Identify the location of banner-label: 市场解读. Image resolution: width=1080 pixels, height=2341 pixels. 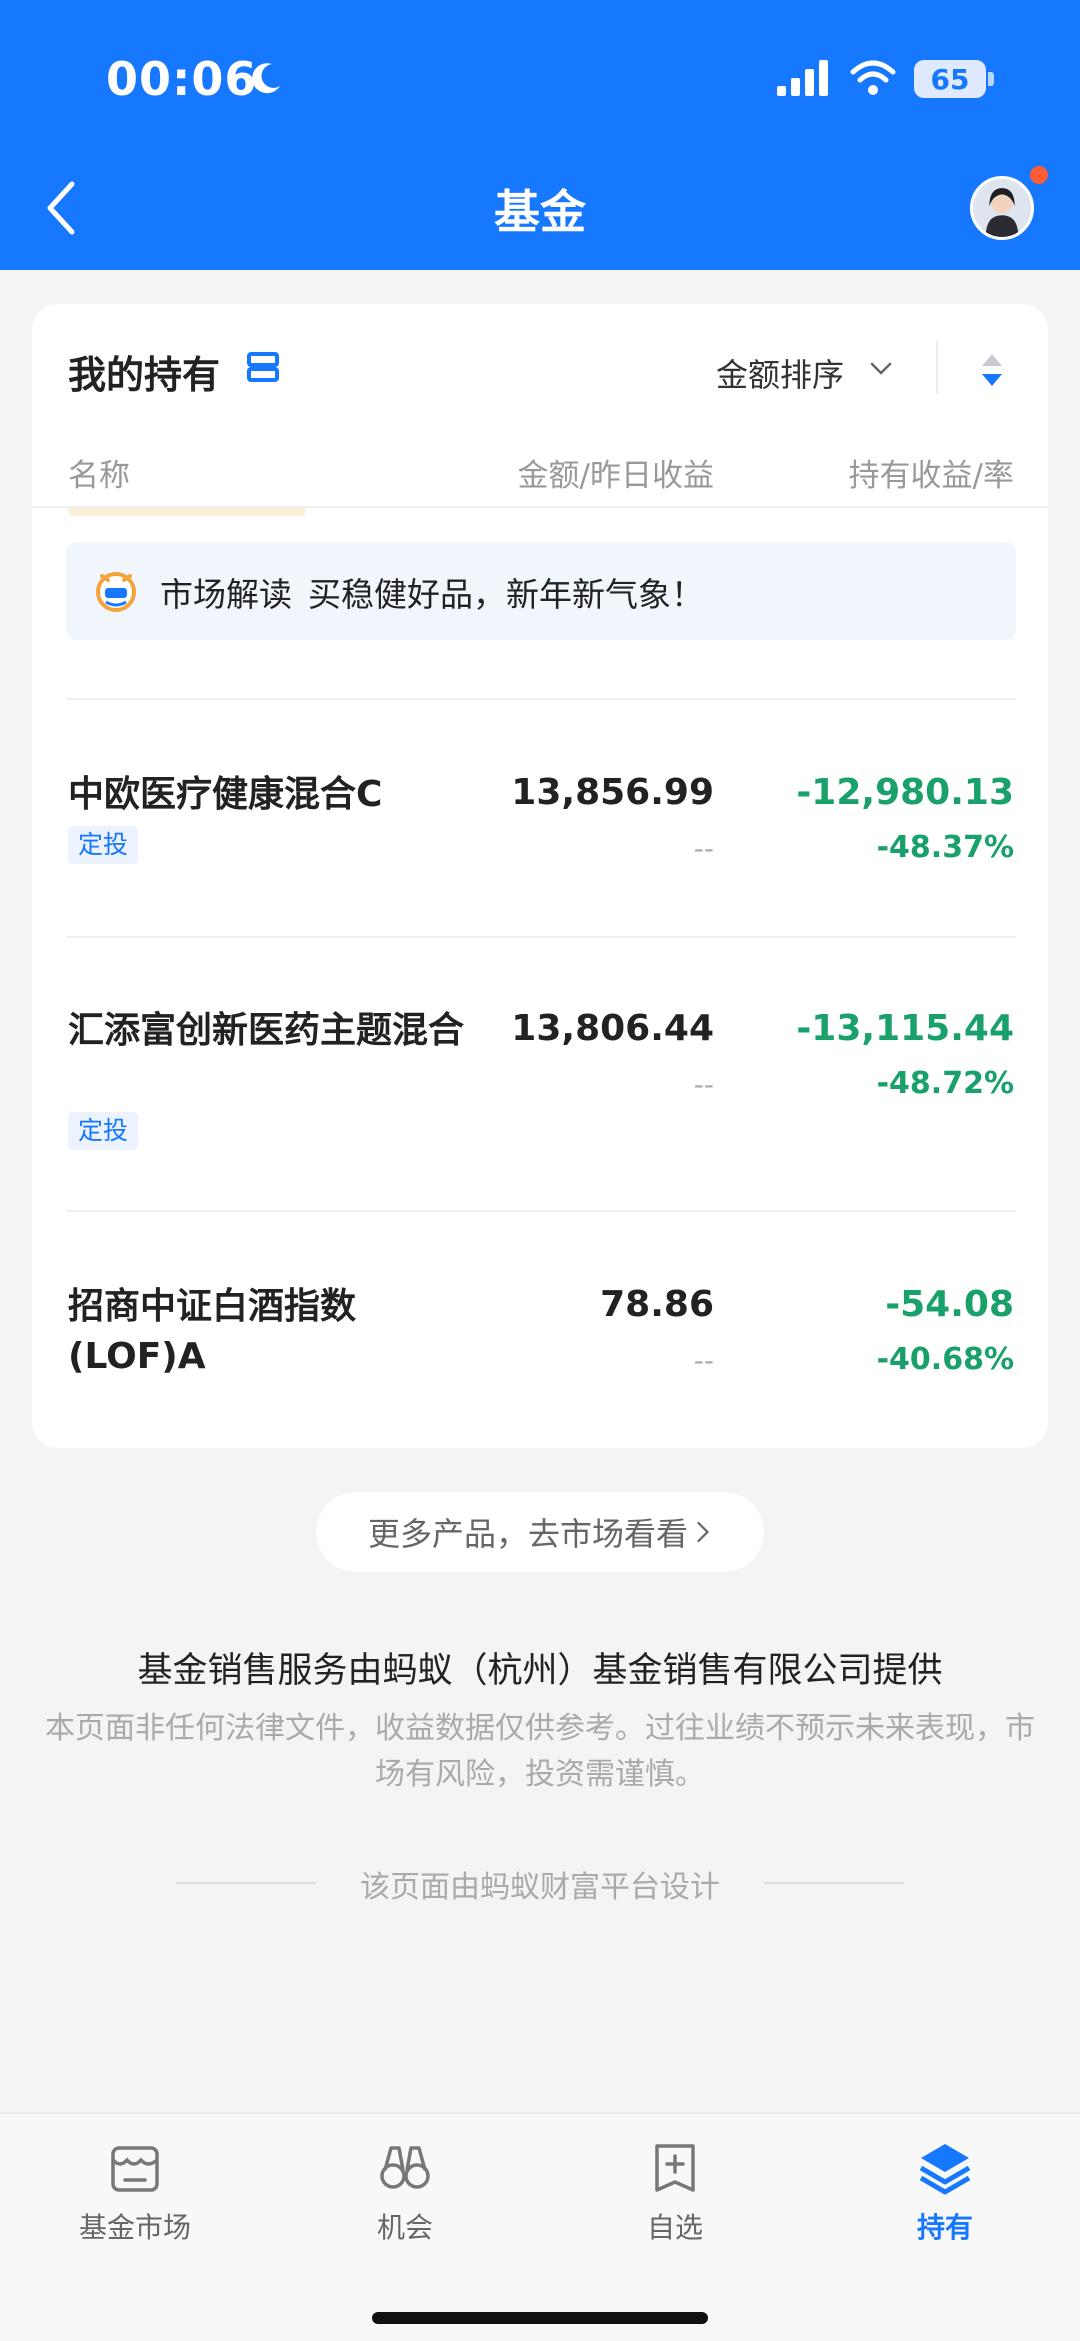
(226, 594).